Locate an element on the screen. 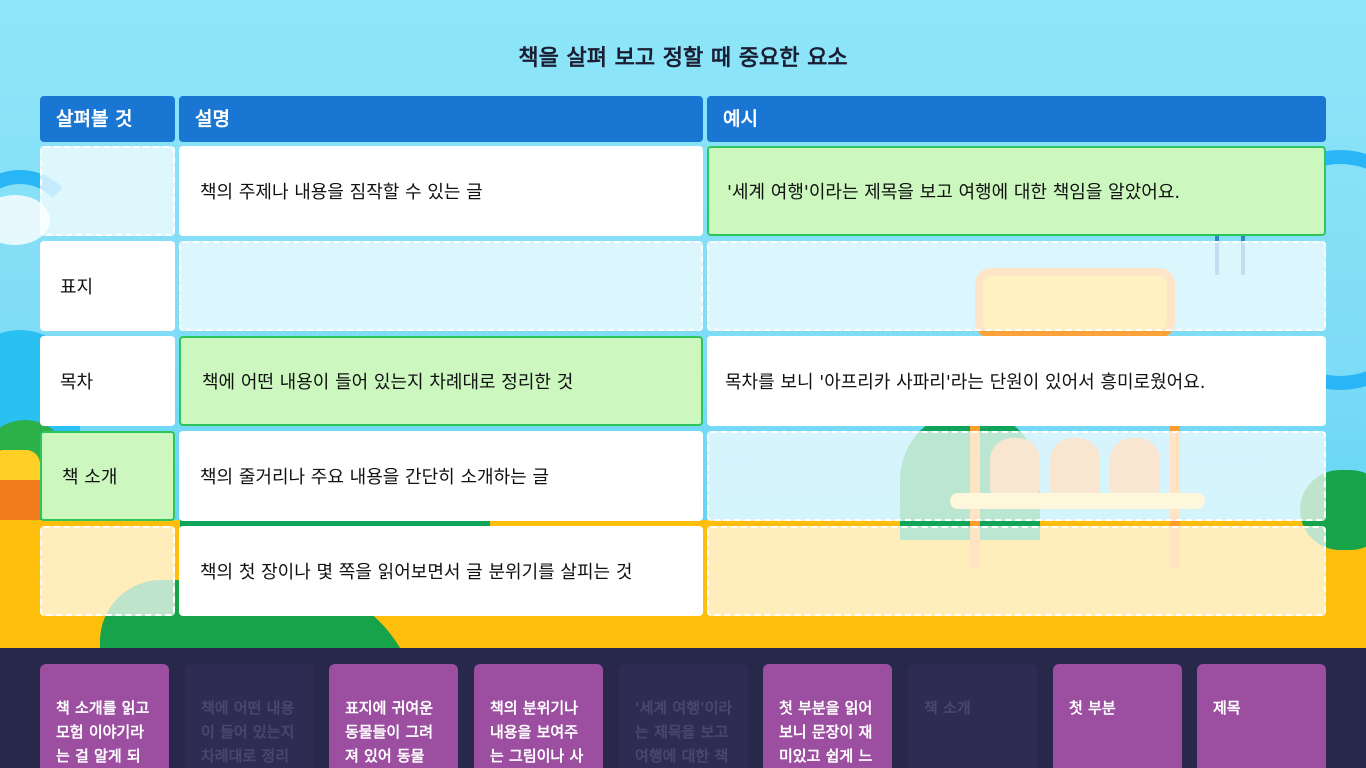 Image resolution: width=1366 pixels, height=768 pixels. item-cell: 목차 is located at coordinates (107, 381).